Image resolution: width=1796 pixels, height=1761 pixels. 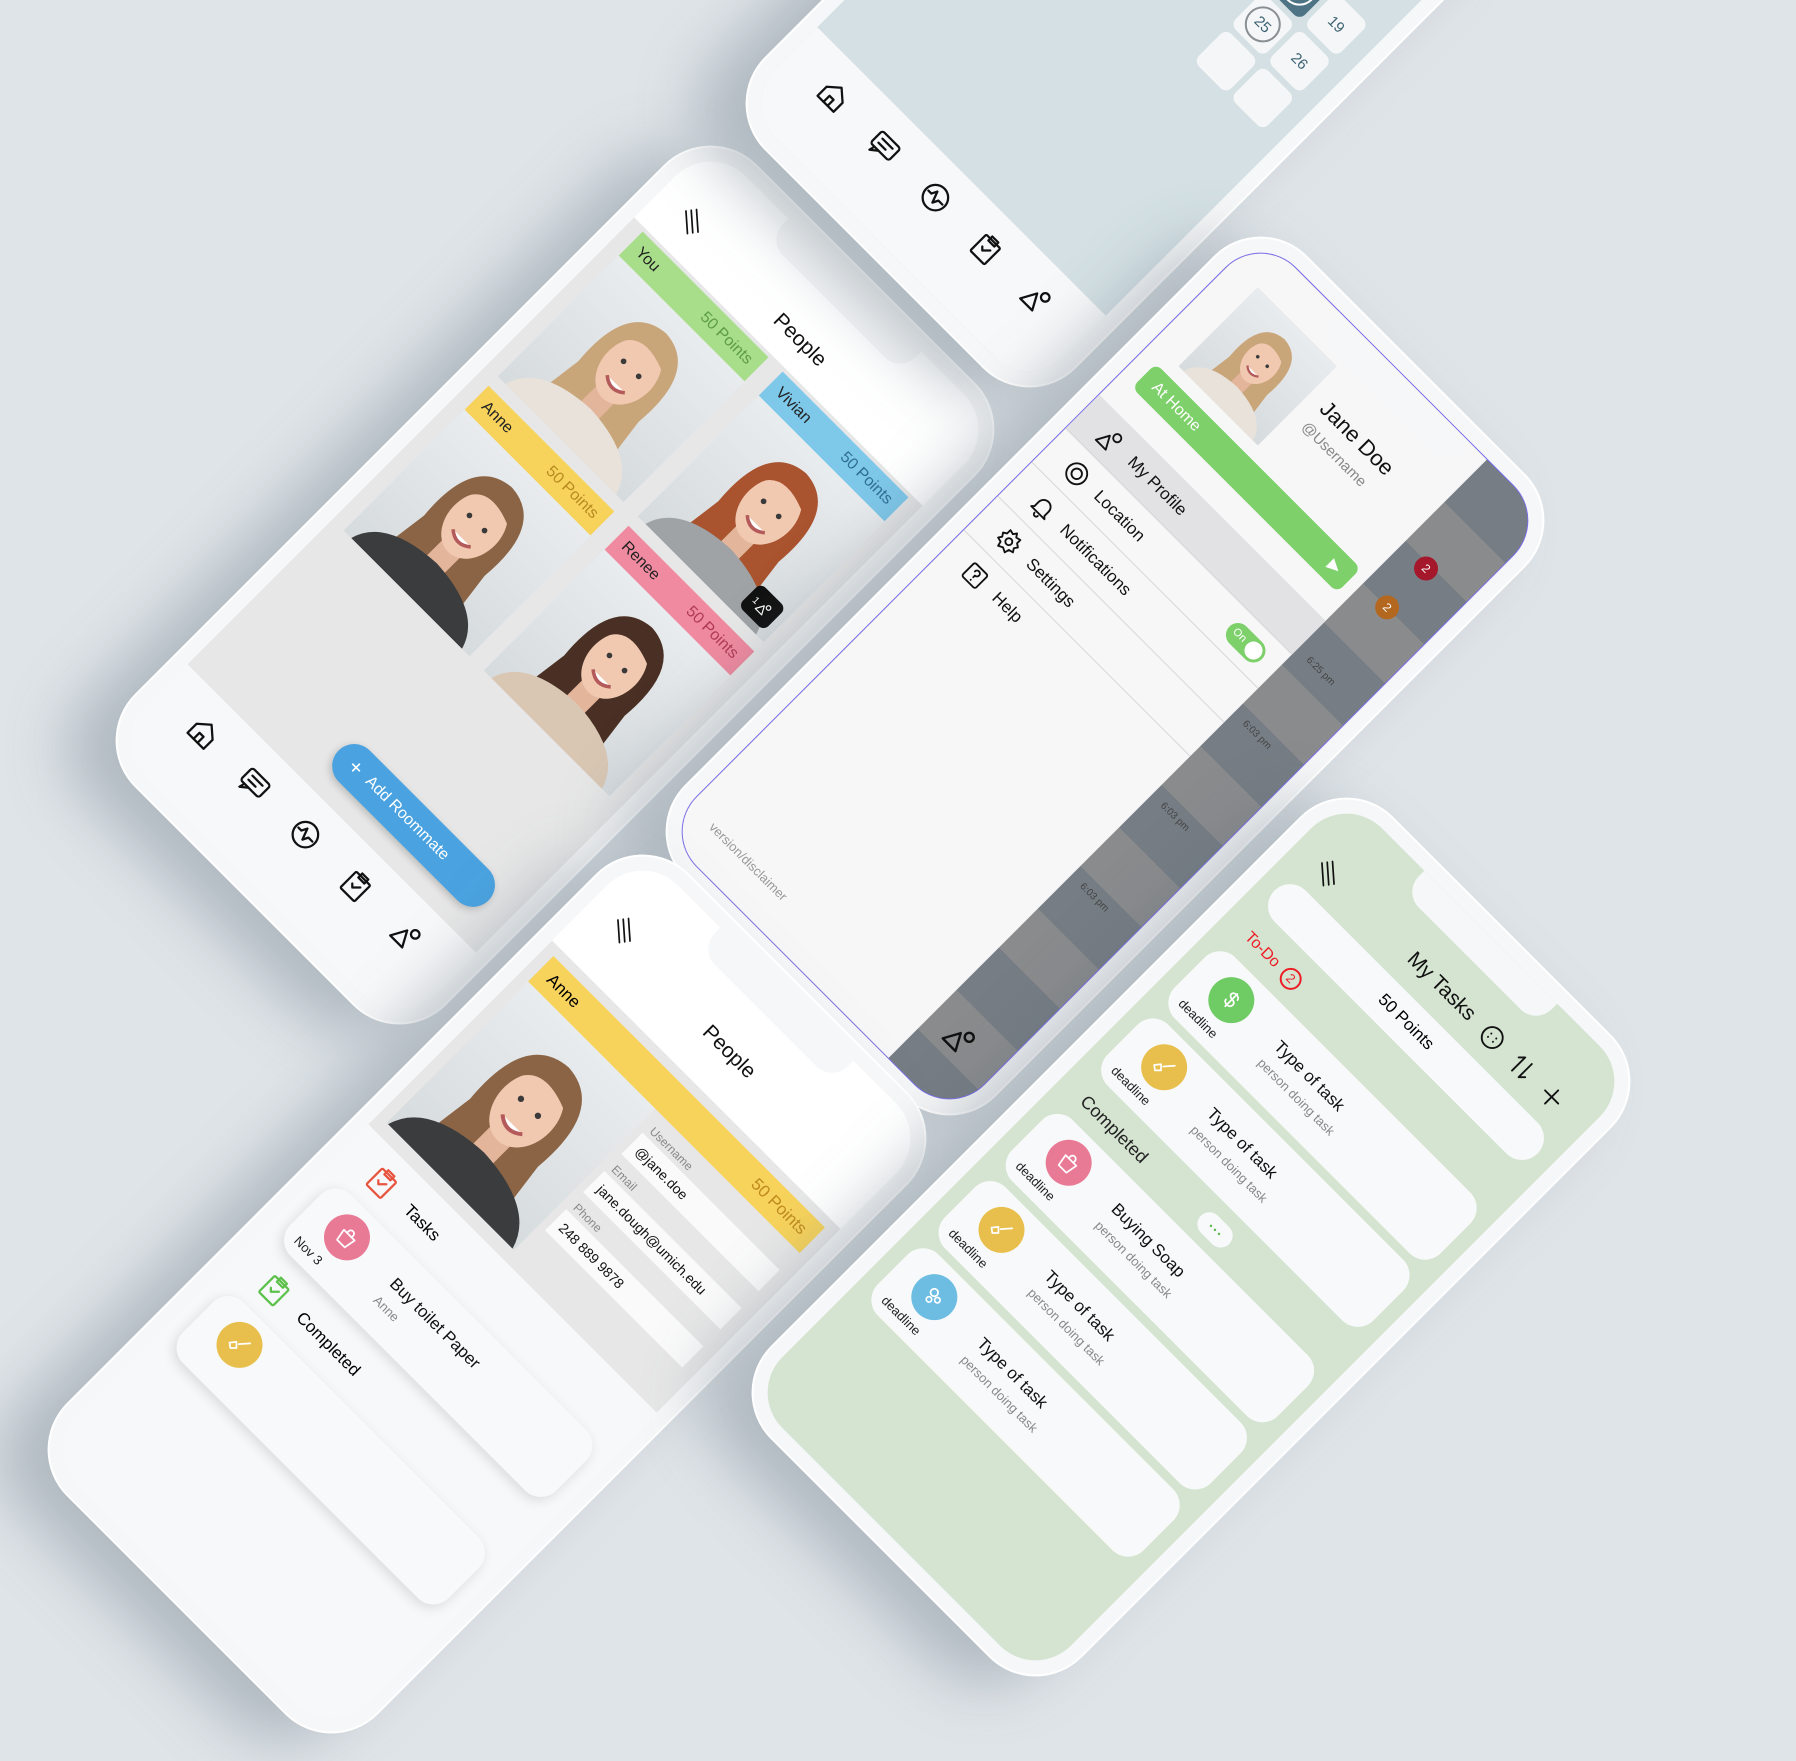 I want to click on todo-label: To-Do, so click(x=1262, y=949).